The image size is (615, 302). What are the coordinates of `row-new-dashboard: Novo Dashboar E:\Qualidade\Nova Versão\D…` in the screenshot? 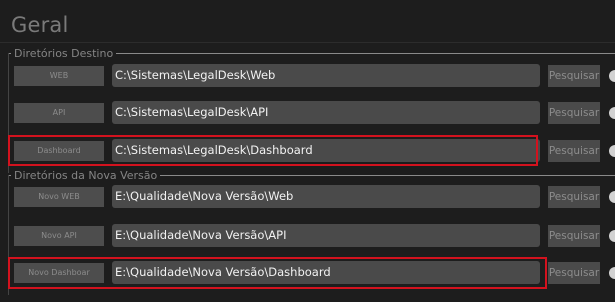 It's located at (311, 273).